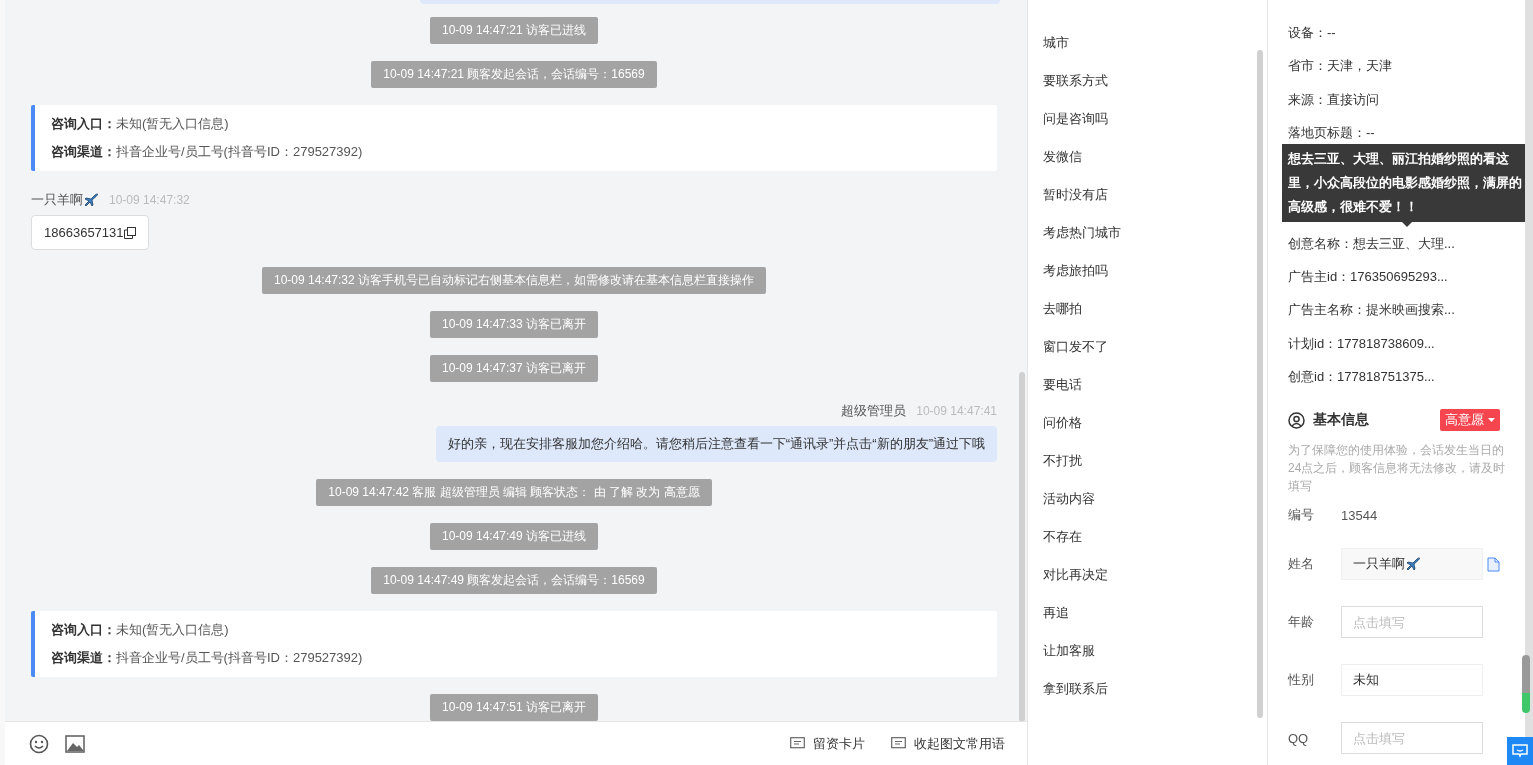 The height and width of the screenshot is (765, 1533). What do you see at coordinates (1341, 420) in the screenshot?
I see `section-title: 基本信息` at bounding box center [1341, 420].